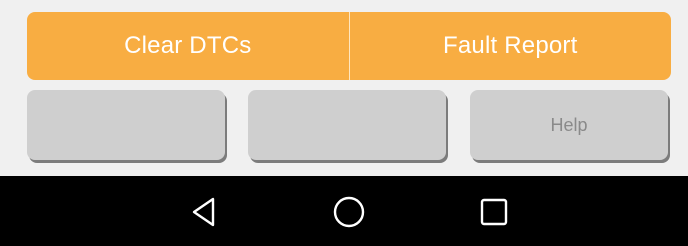 The image size is (688, 246). What do you see at coordinates (494, 212) in the screenshot?
I see `recents-square-icon` at bounding box center [494, 212].